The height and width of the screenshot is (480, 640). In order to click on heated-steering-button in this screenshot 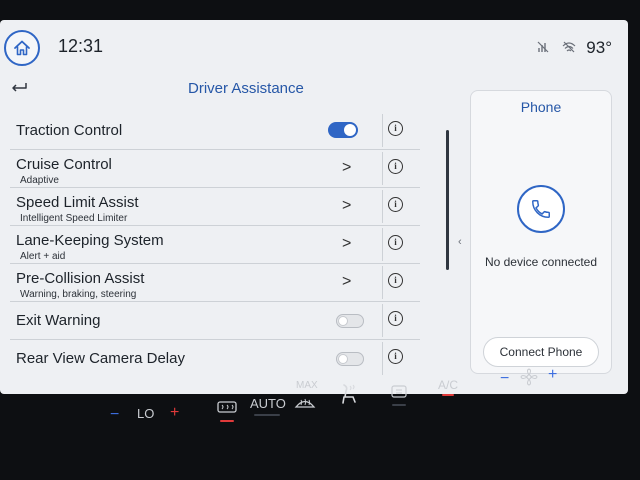, I will do `click(349, 395)`.